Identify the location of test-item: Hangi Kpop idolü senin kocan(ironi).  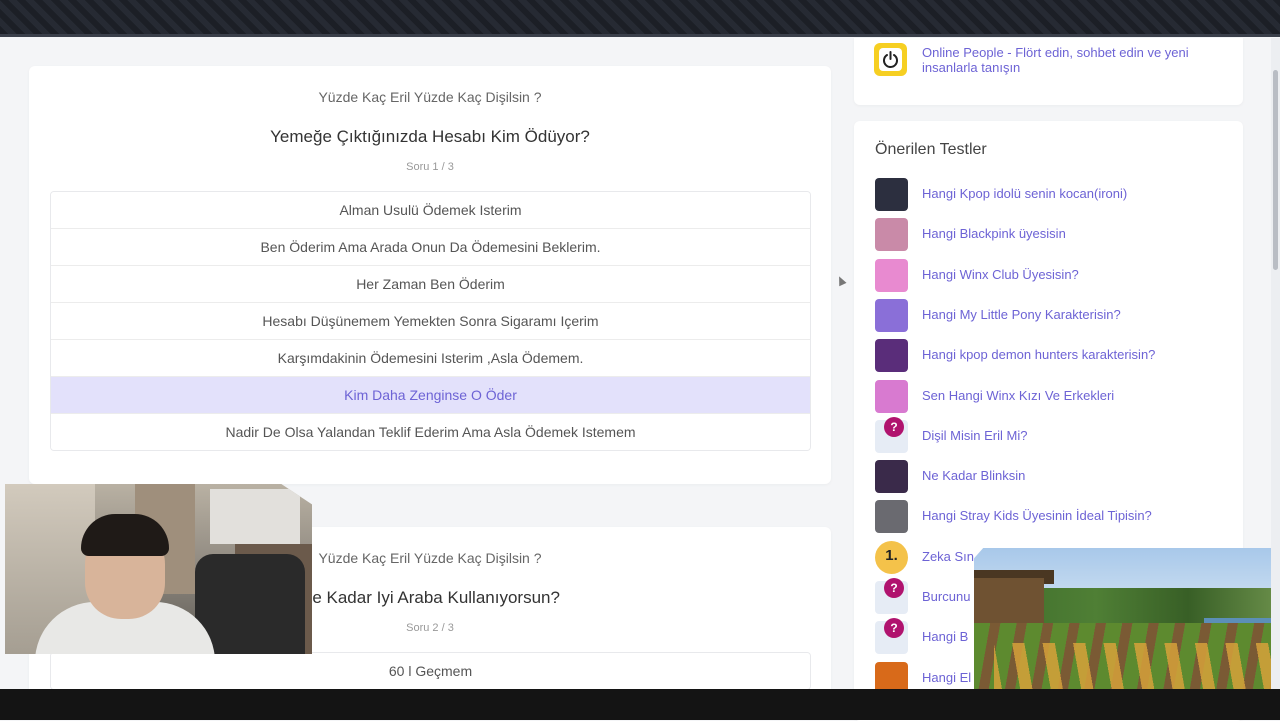
(1055, 194).